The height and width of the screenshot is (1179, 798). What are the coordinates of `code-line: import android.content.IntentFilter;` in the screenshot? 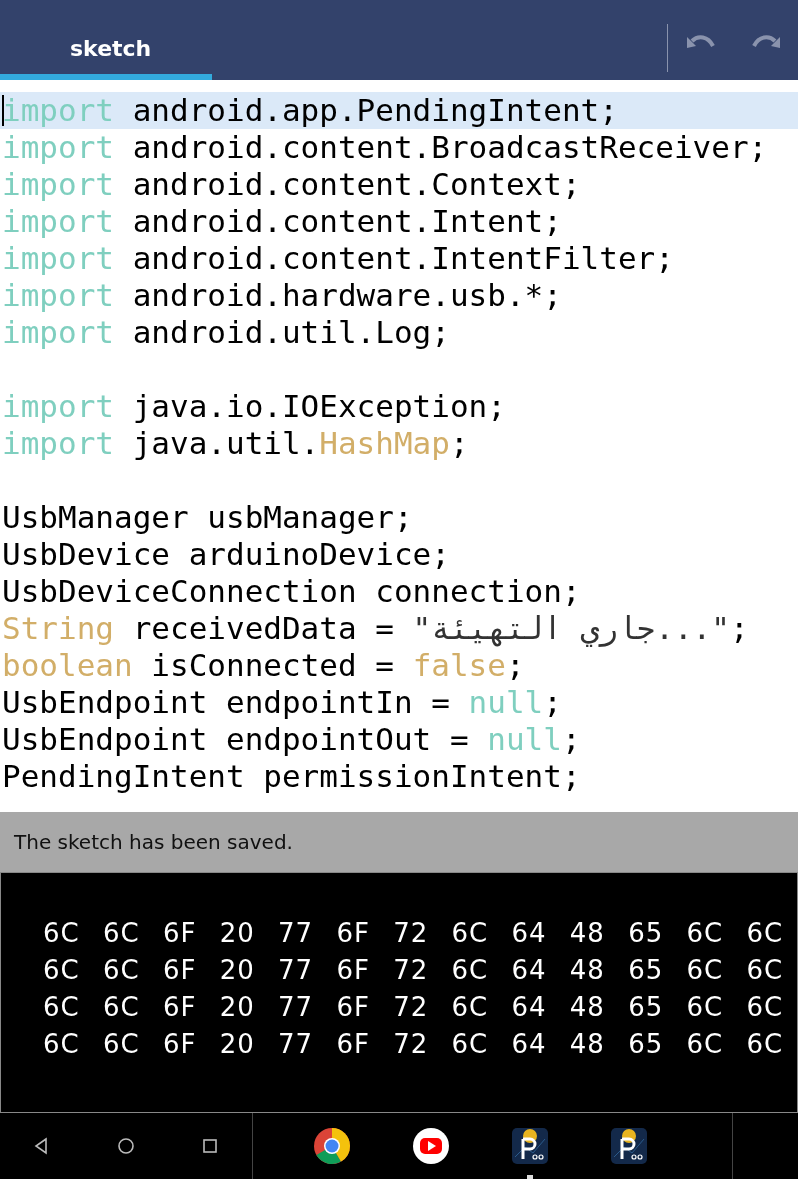 It's located at (338, 258).